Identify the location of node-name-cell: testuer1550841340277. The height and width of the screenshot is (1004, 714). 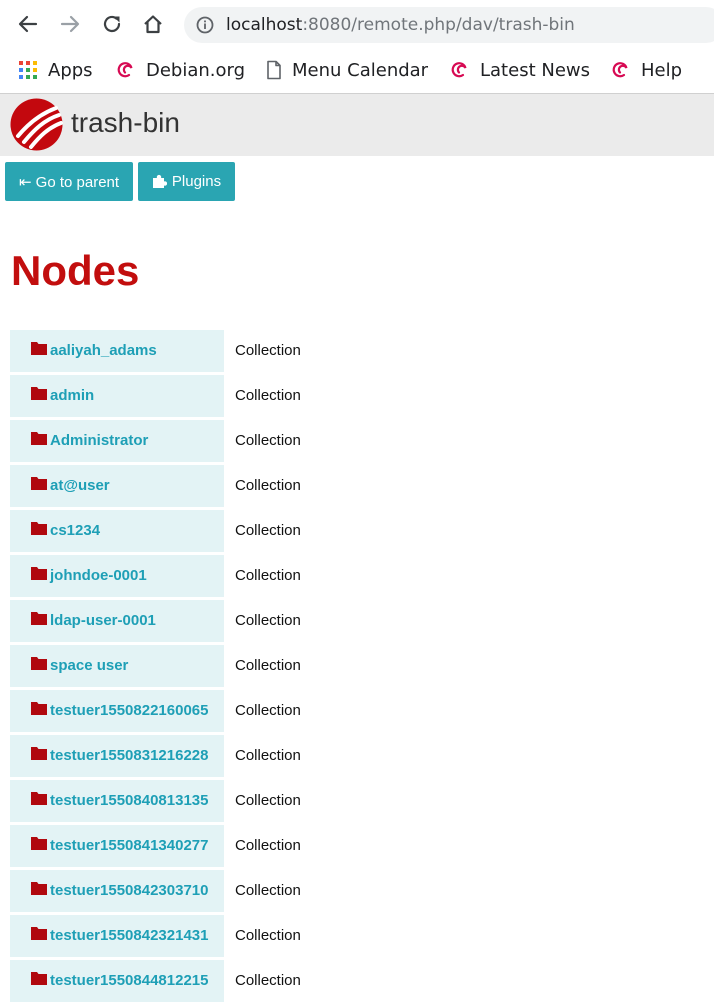
(117, 846).